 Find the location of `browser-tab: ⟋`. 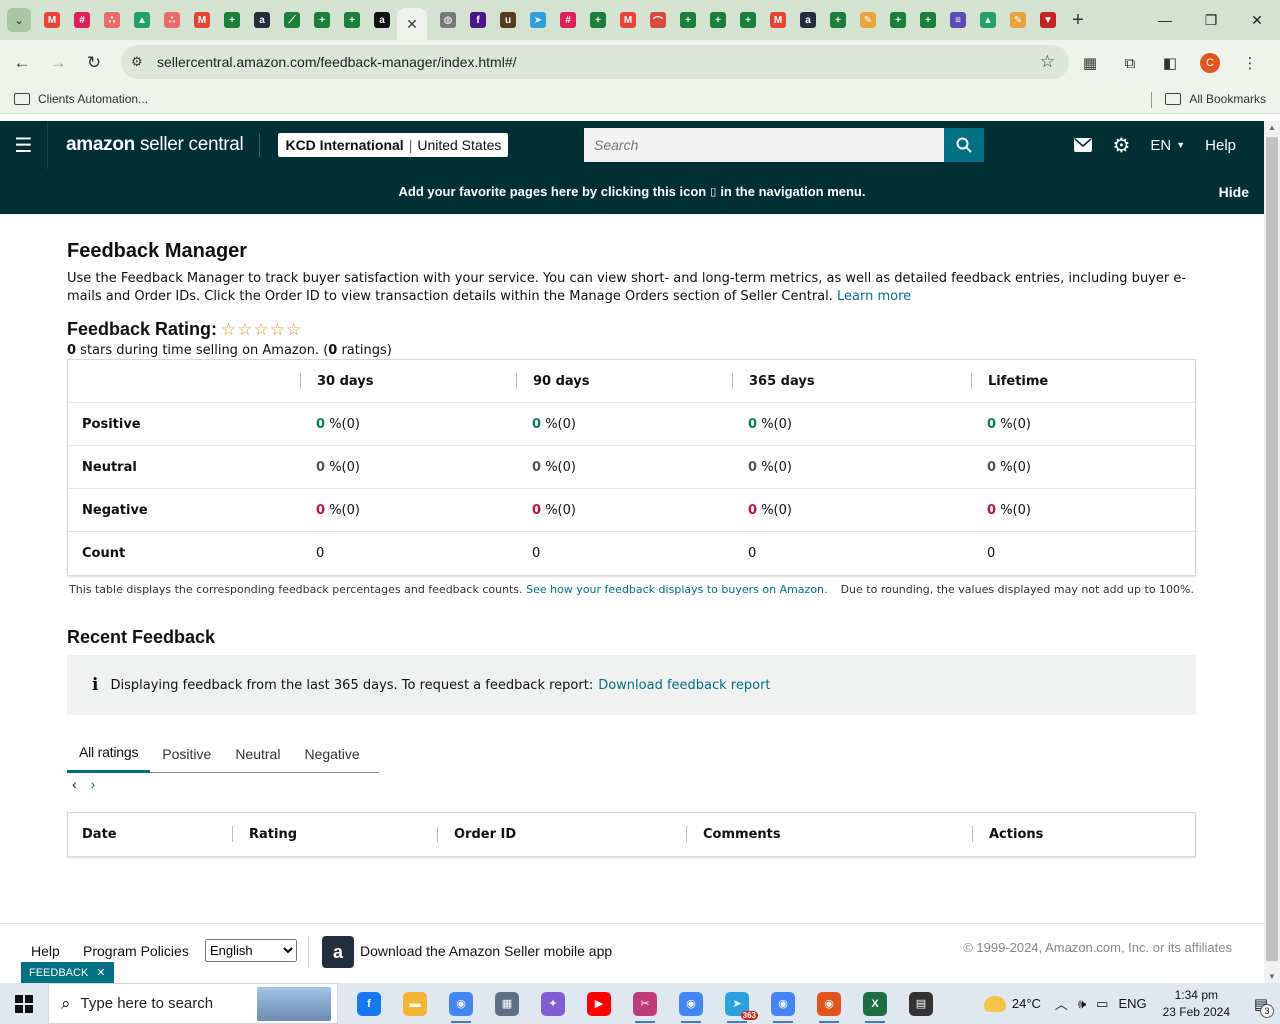

browser-tab: ⟋ is located at coordinates (292, 20).